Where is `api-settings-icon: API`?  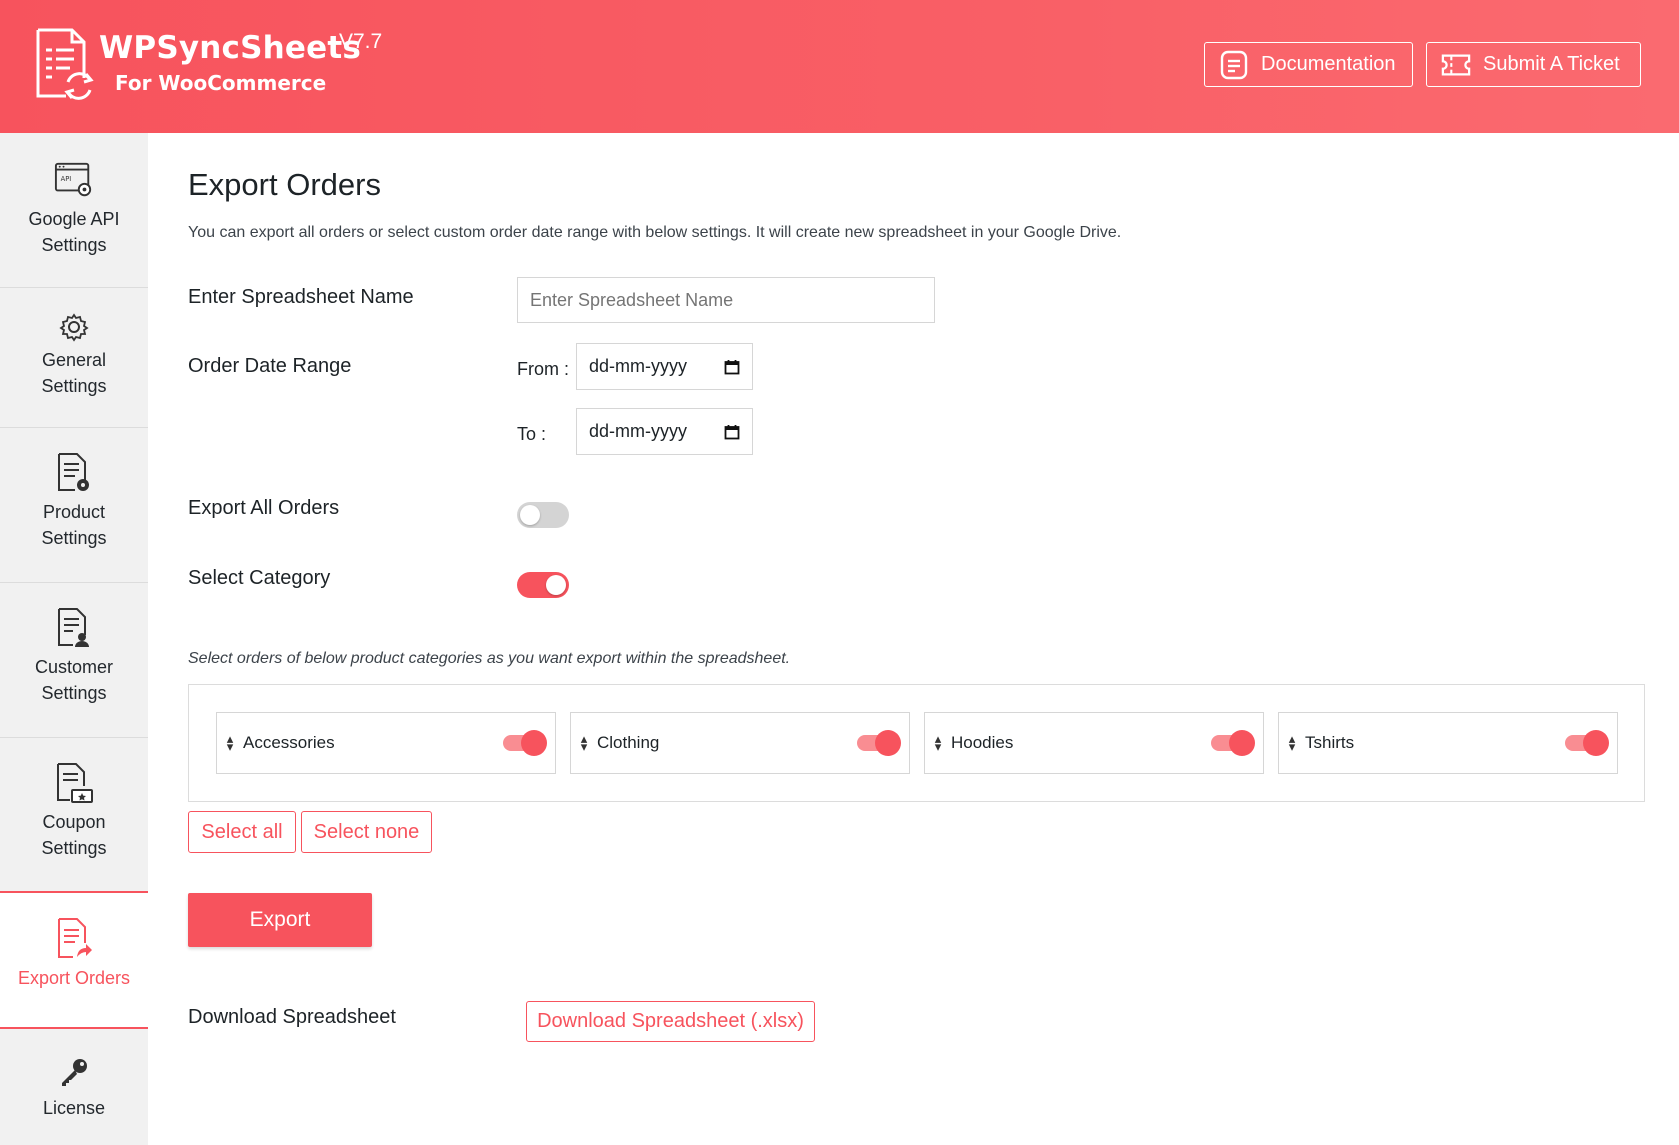 api-settings-icon: API is located at coordinates (74, 180).